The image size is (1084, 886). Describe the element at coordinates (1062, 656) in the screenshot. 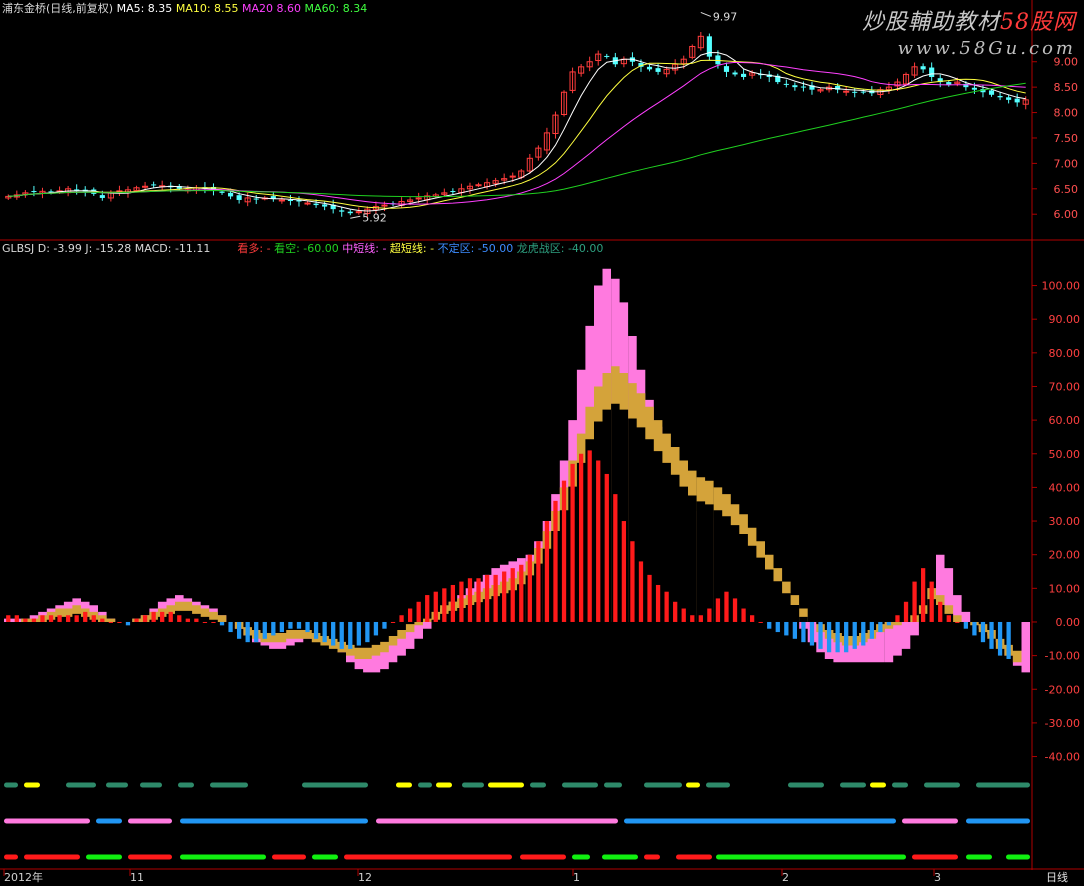

I see `indicator-tick-label: -10.00` at that location.